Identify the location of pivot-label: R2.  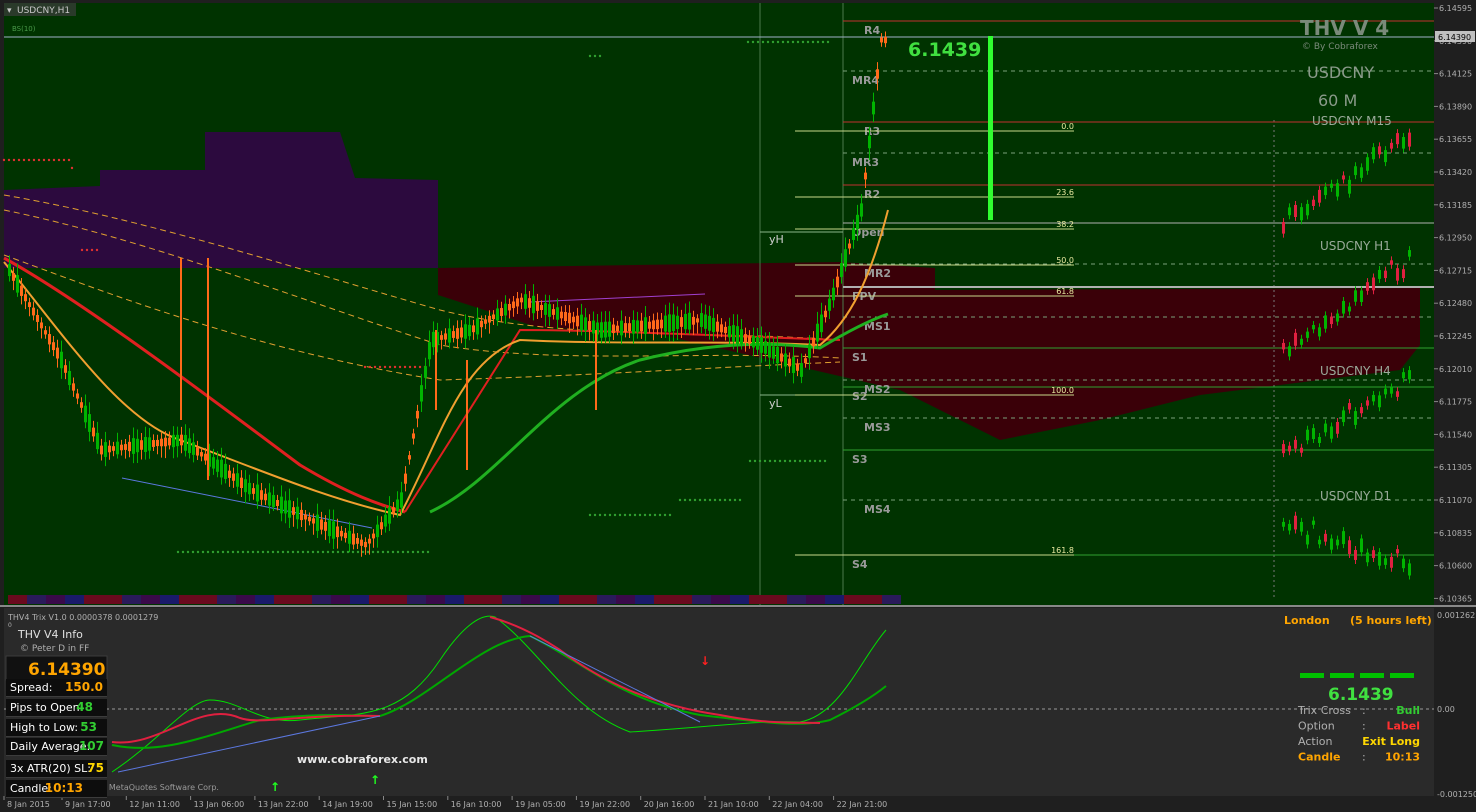
(872, 194).